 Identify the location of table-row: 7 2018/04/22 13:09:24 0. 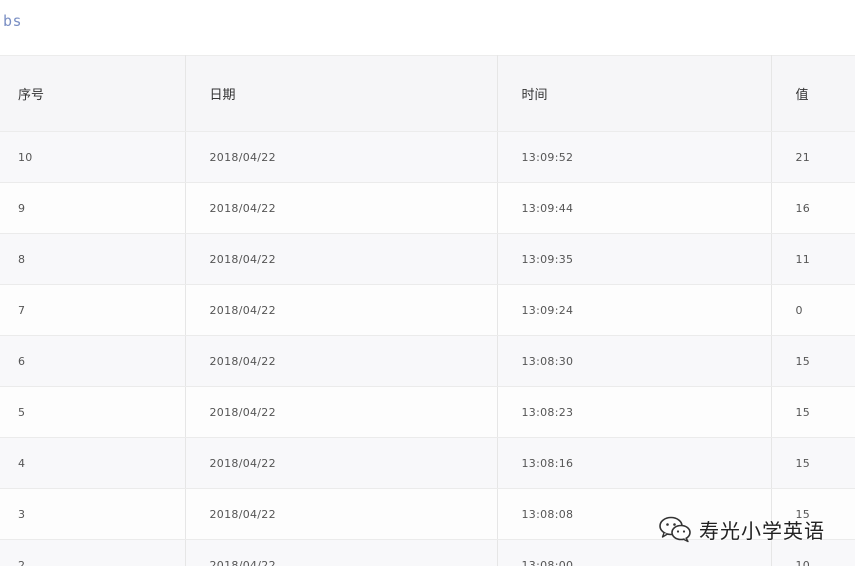
(427, 310).